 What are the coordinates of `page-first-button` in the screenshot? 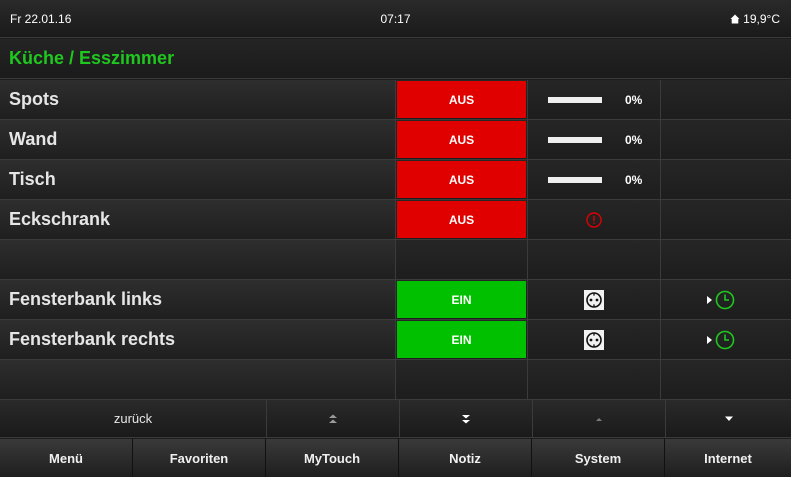 It's located at (333, 419).